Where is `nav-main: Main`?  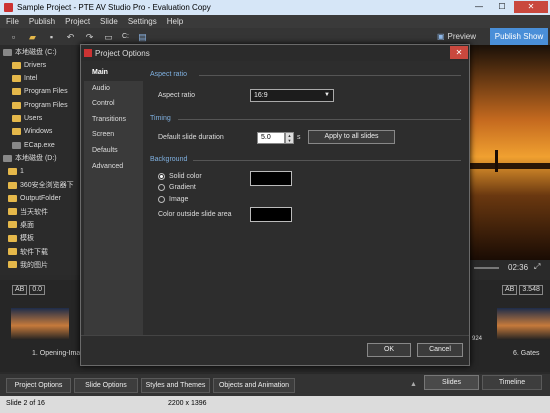
nav-main: Main is located at coordinates (113, 73).